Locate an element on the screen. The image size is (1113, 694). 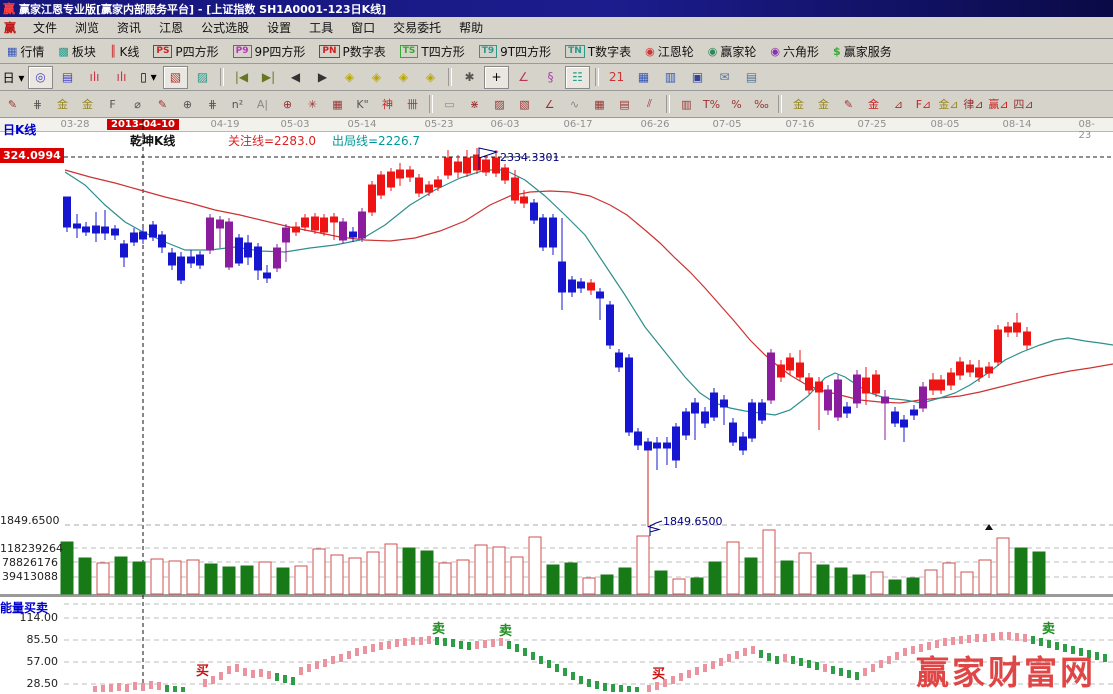
zoom-window-button: ◎ is located at coordinates (40, 77).